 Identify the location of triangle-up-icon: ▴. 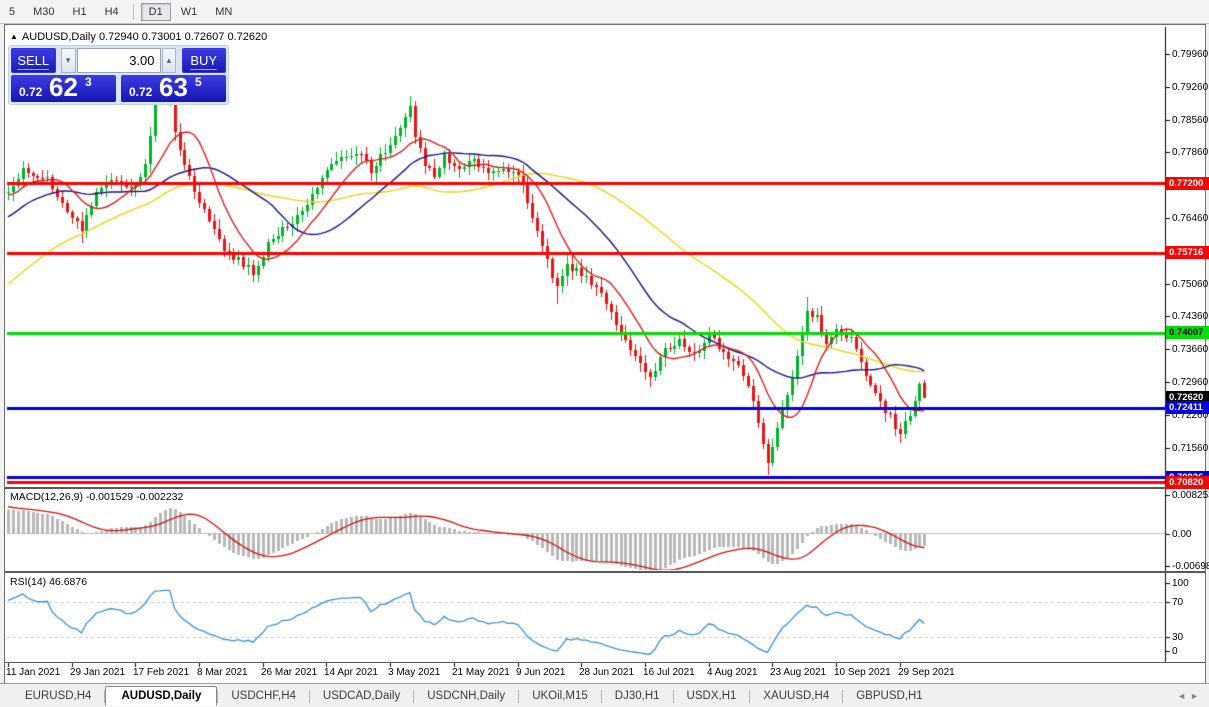
(169, 60).